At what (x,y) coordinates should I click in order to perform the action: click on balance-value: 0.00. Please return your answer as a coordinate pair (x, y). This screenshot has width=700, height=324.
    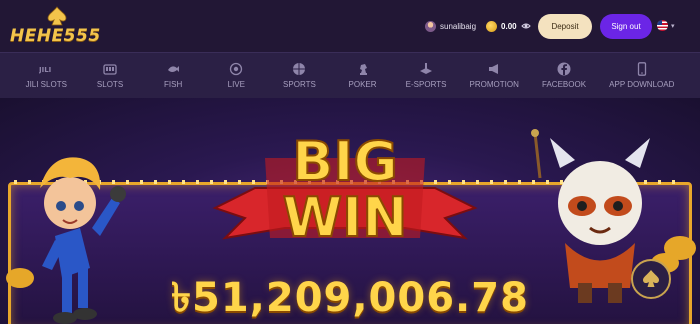
    Looking at the image, I should click on (509, 26).